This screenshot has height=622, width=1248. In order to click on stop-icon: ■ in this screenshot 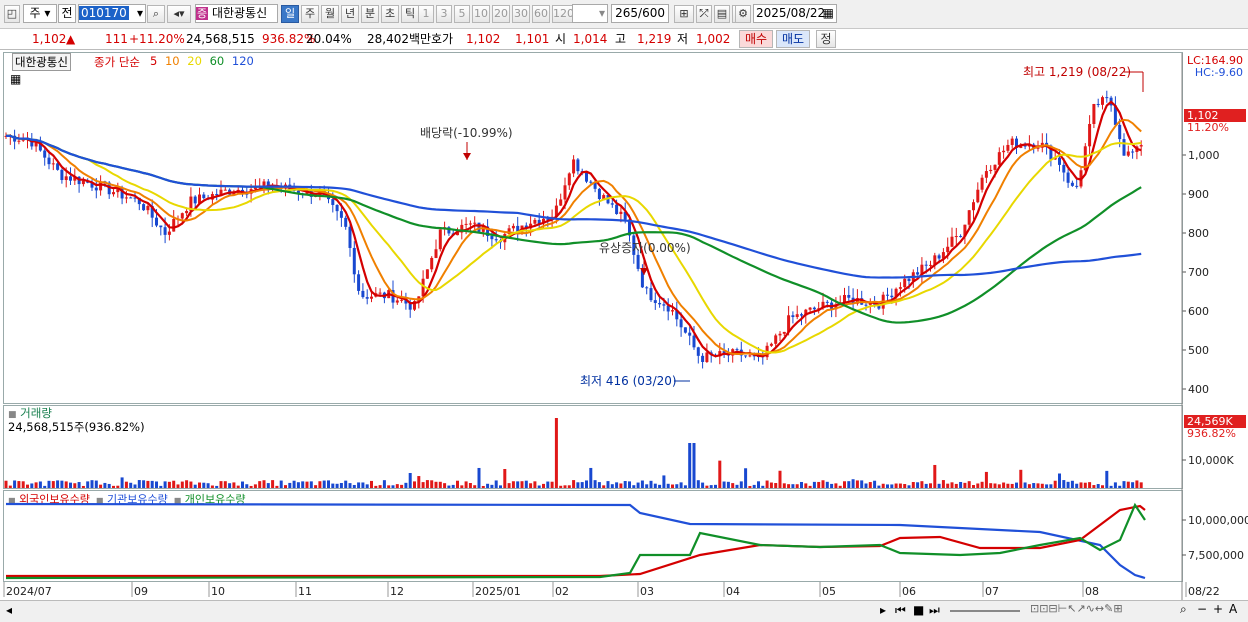, I will do `click(918, 610)`.